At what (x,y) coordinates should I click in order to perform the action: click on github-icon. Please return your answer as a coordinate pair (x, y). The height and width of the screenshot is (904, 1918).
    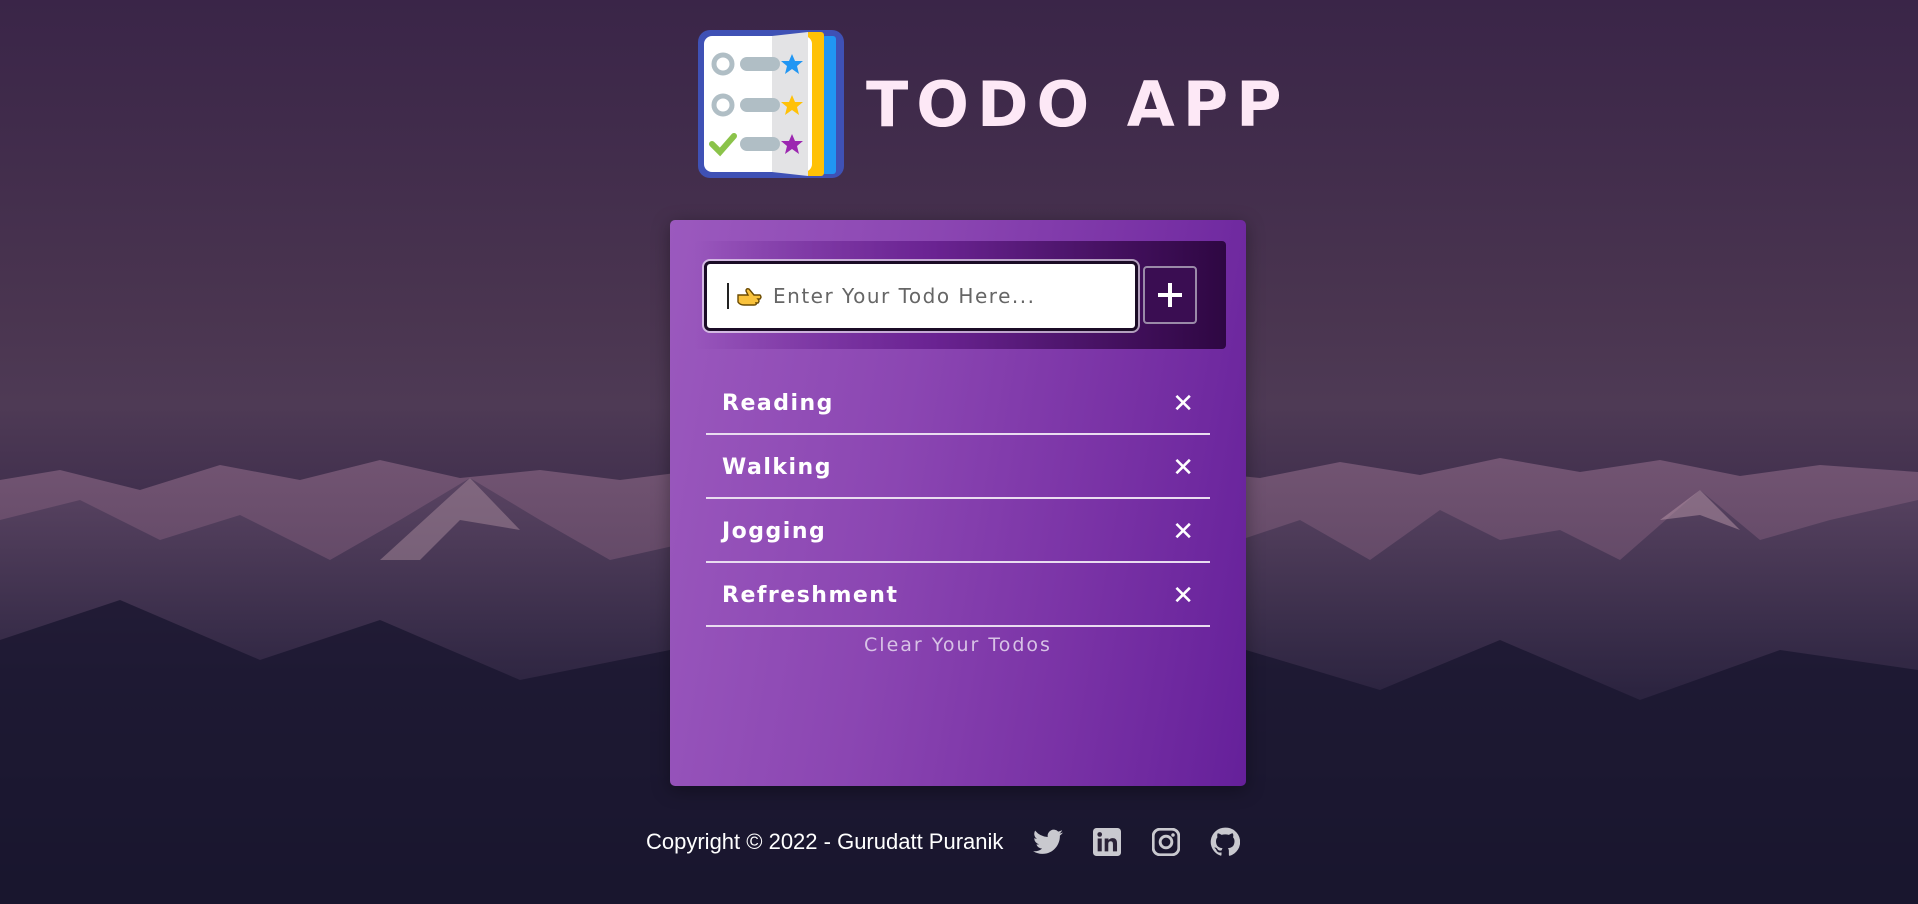
    Looking at the image, I should click on (1225, 842).